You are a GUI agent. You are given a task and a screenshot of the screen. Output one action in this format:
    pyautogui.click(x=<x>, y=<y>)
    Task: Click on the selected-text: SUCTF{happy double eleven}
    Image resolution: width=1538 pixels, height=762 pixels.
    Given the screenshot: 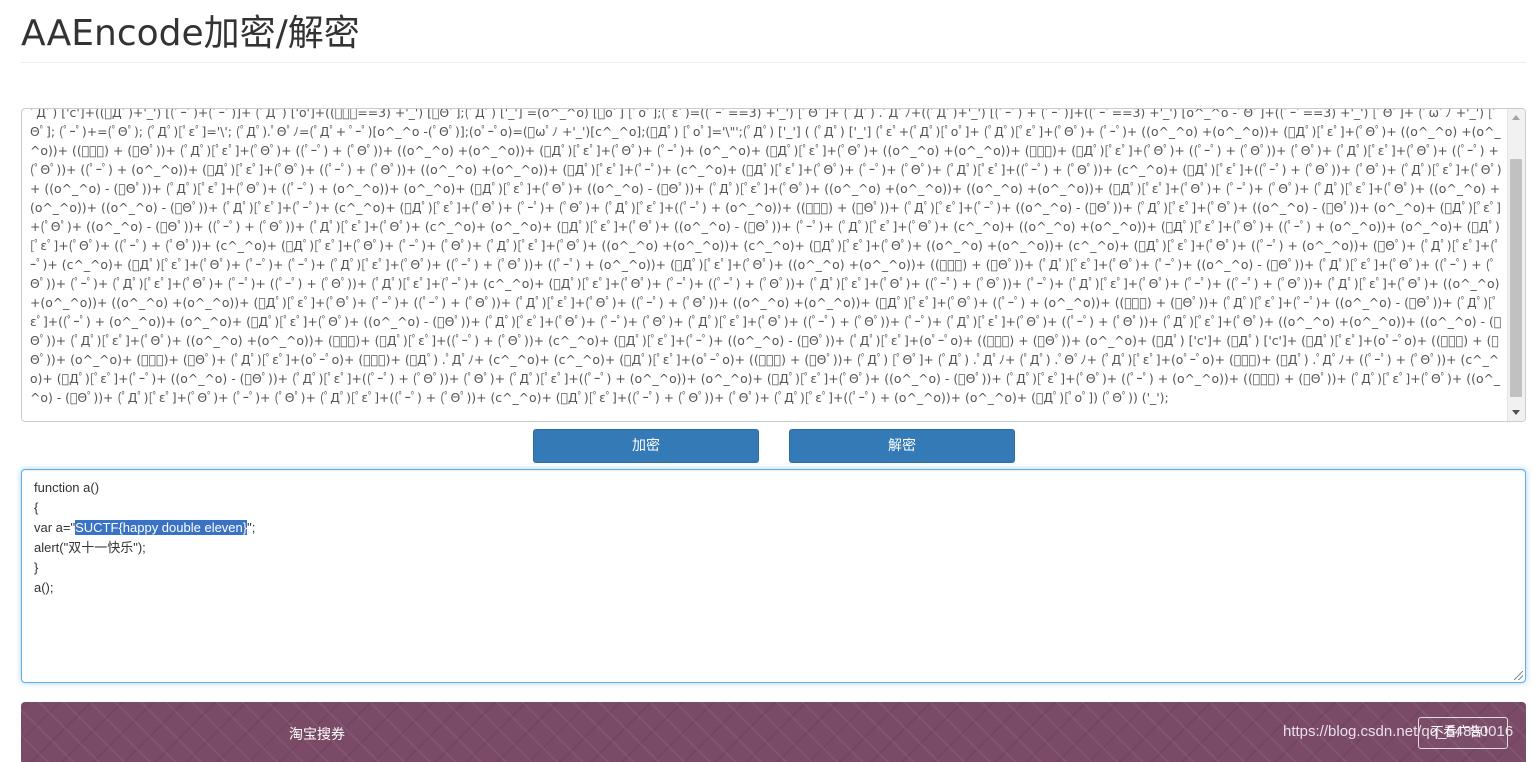 What is the action you would take?
    pyautogui.click(x=161, y=527)
    